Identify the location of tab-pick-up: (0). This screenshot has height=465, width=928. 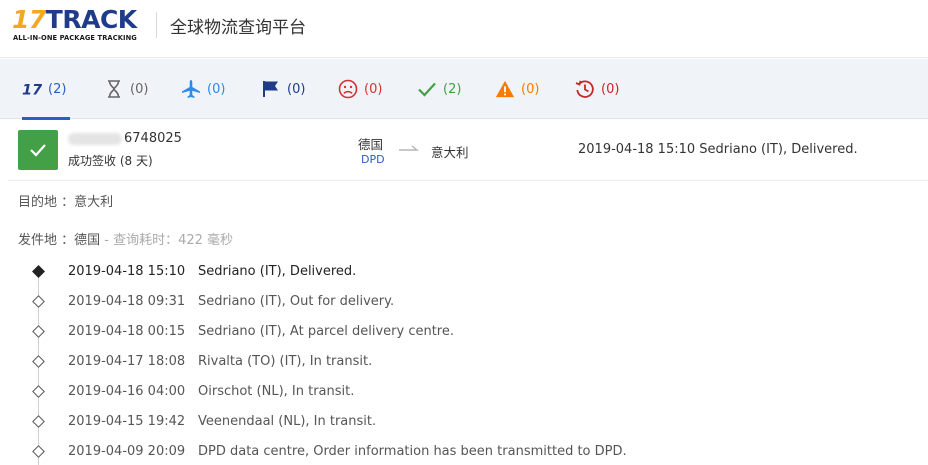
(283, 89).